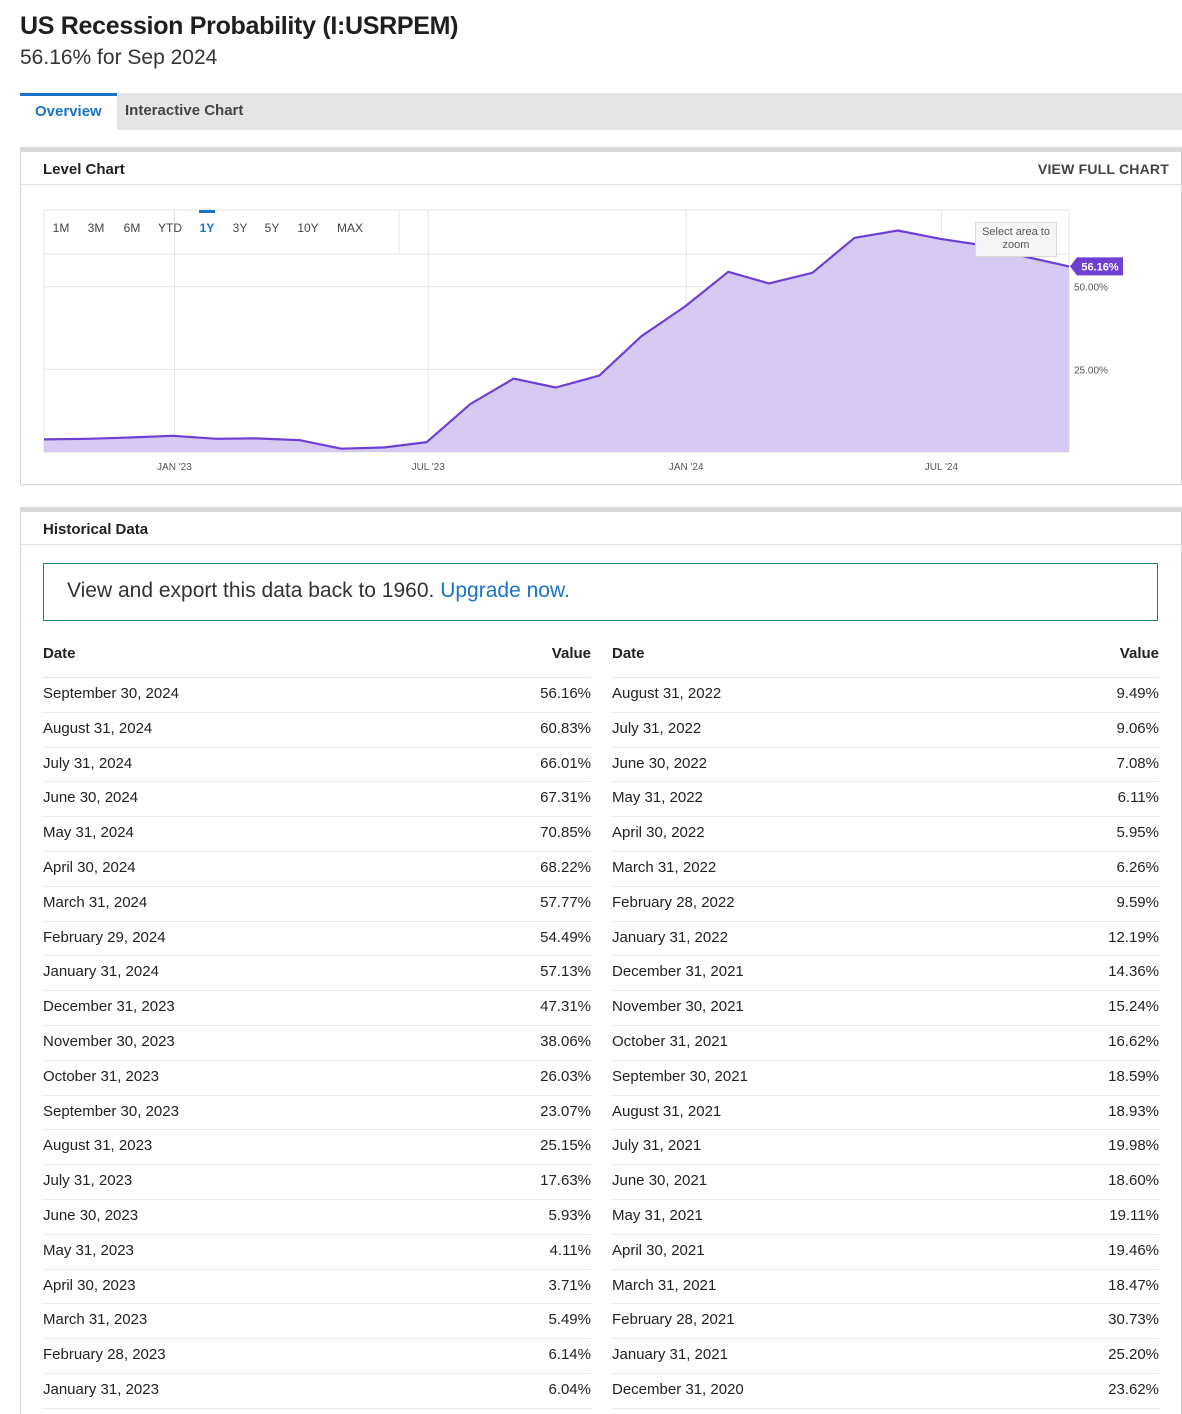  Describe the element at coordinates (96, 228) in the screenshot. I see `range-button-3m: 3M` at that location.